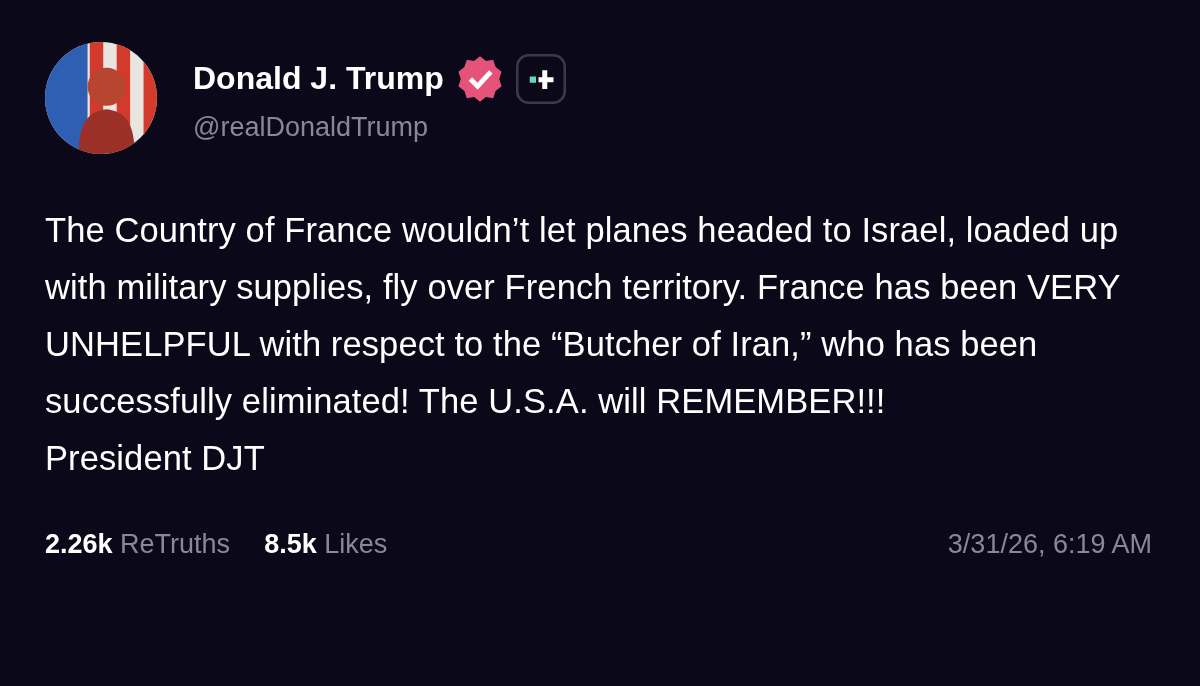  What do you see at coordinates (318, 78) in the screenshot?
I see `display-name: Donald J. Trump` at bounding box center [318, 78].